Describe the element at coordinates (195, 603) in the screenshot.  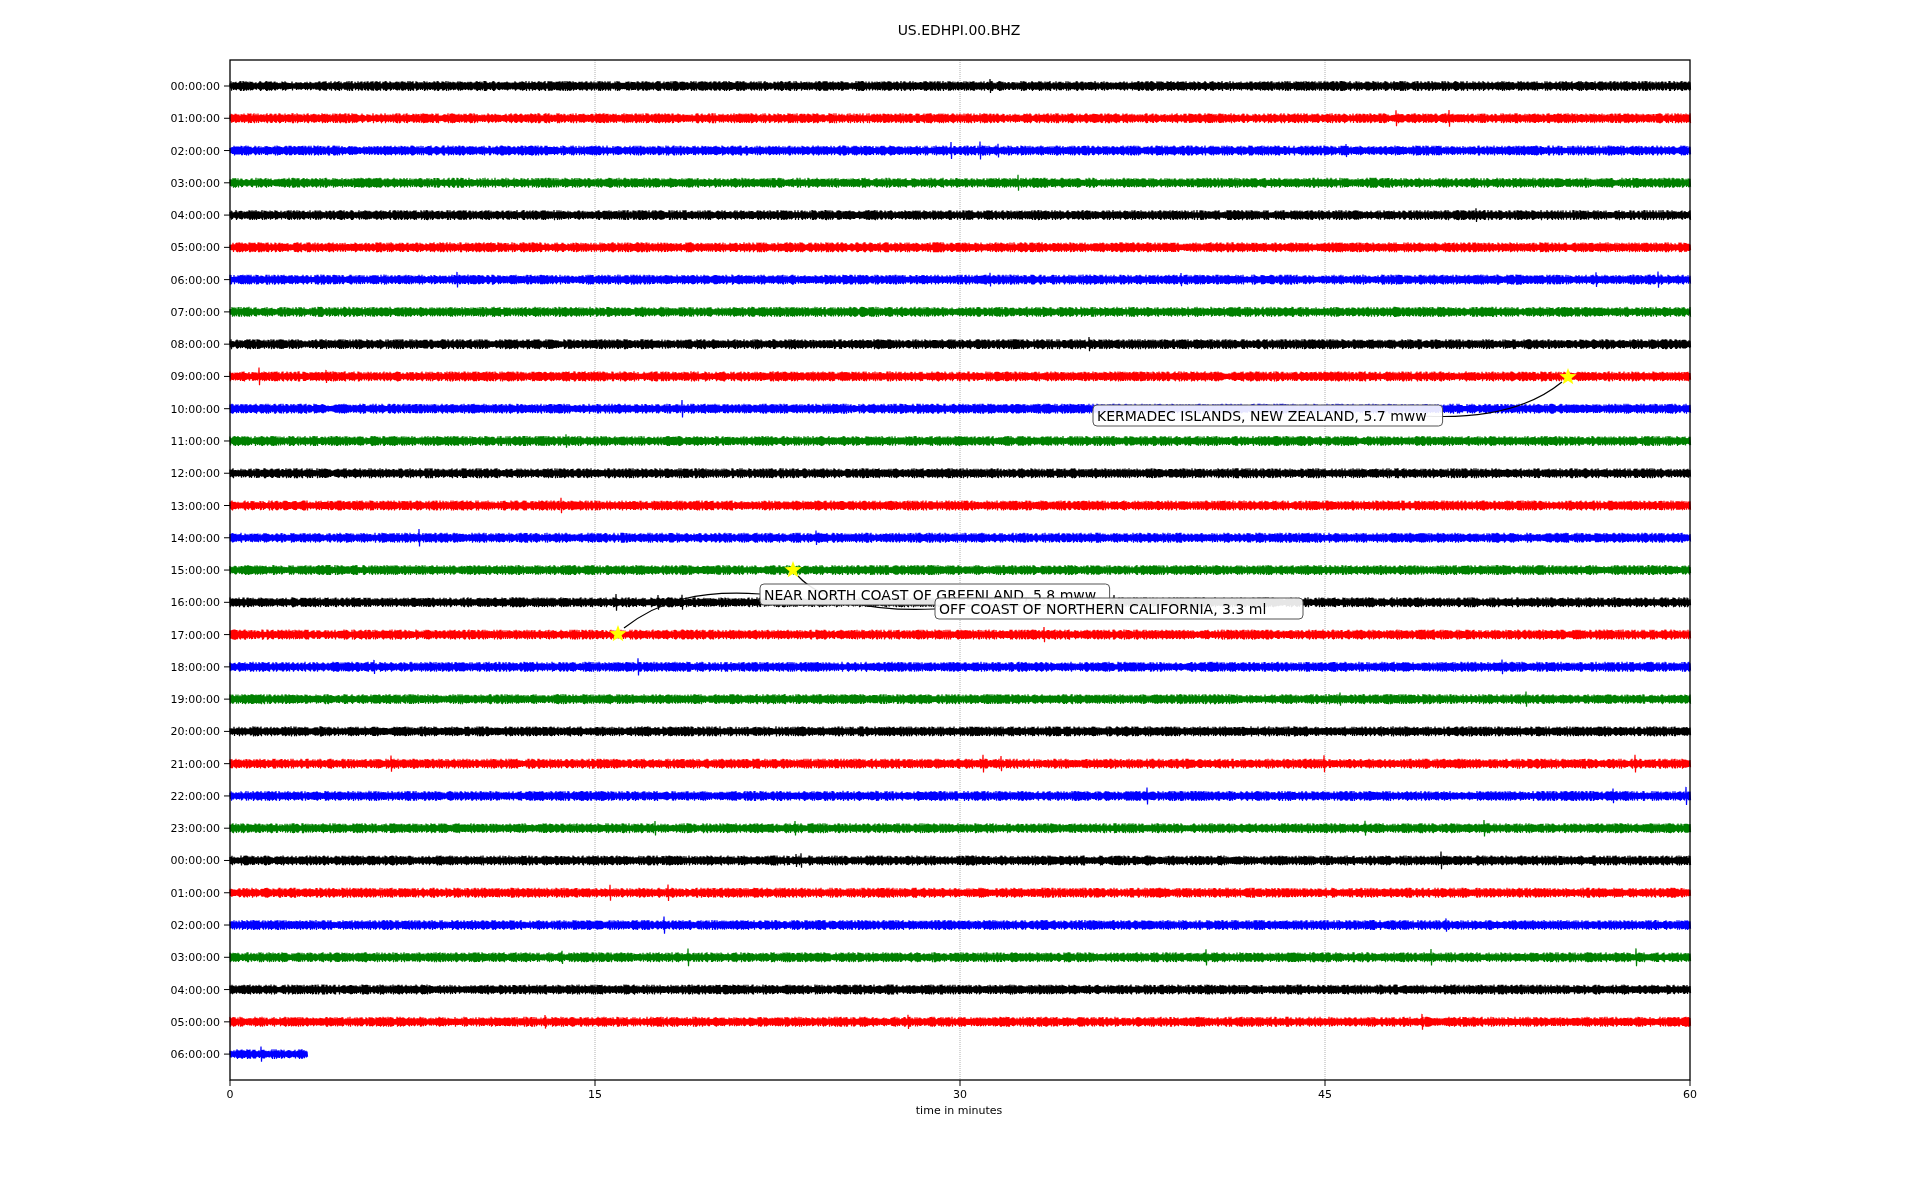
I see `y-tick-label: 16:00:00` at that location.